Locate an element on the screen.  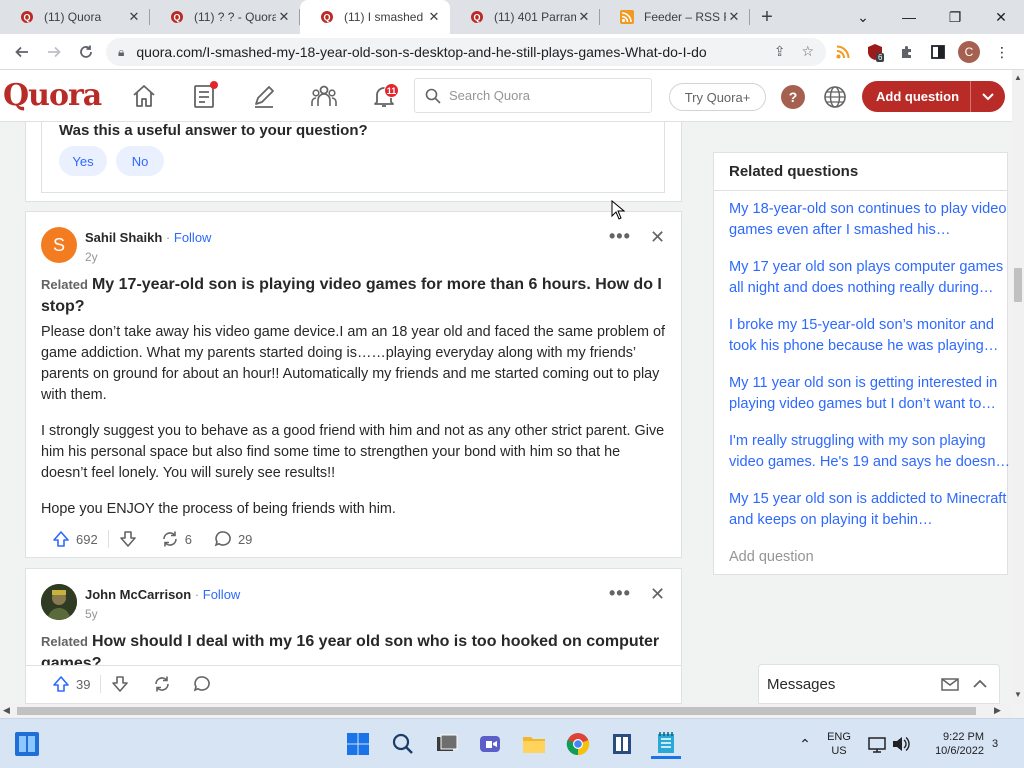
notification-count-badge: 3 is located at coordinates (995, 743).